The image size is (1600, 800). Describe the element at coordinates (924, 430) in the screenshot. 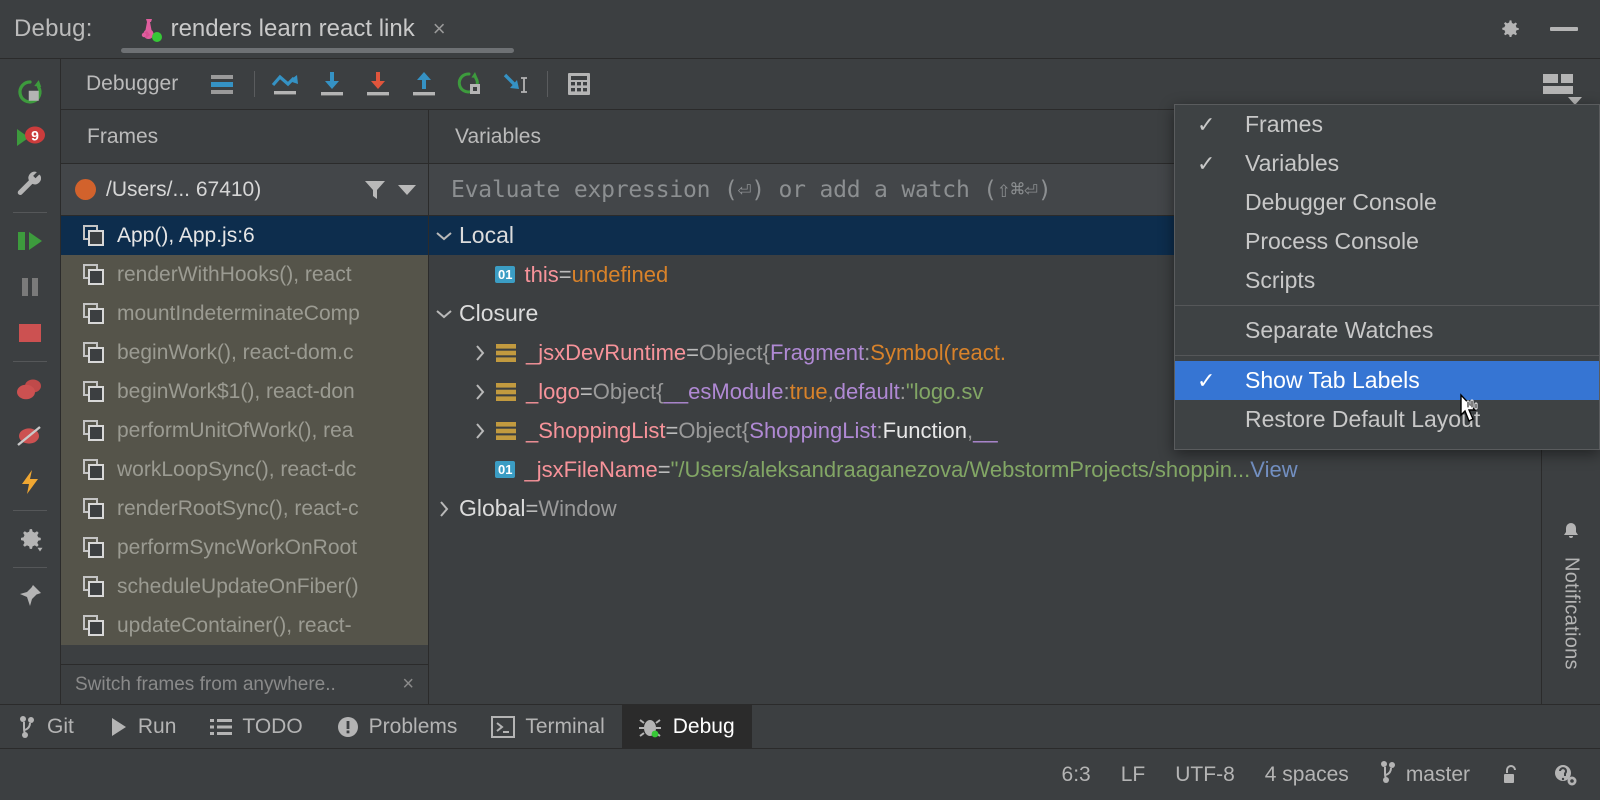

I see `variable-value-part: Function` at that location.